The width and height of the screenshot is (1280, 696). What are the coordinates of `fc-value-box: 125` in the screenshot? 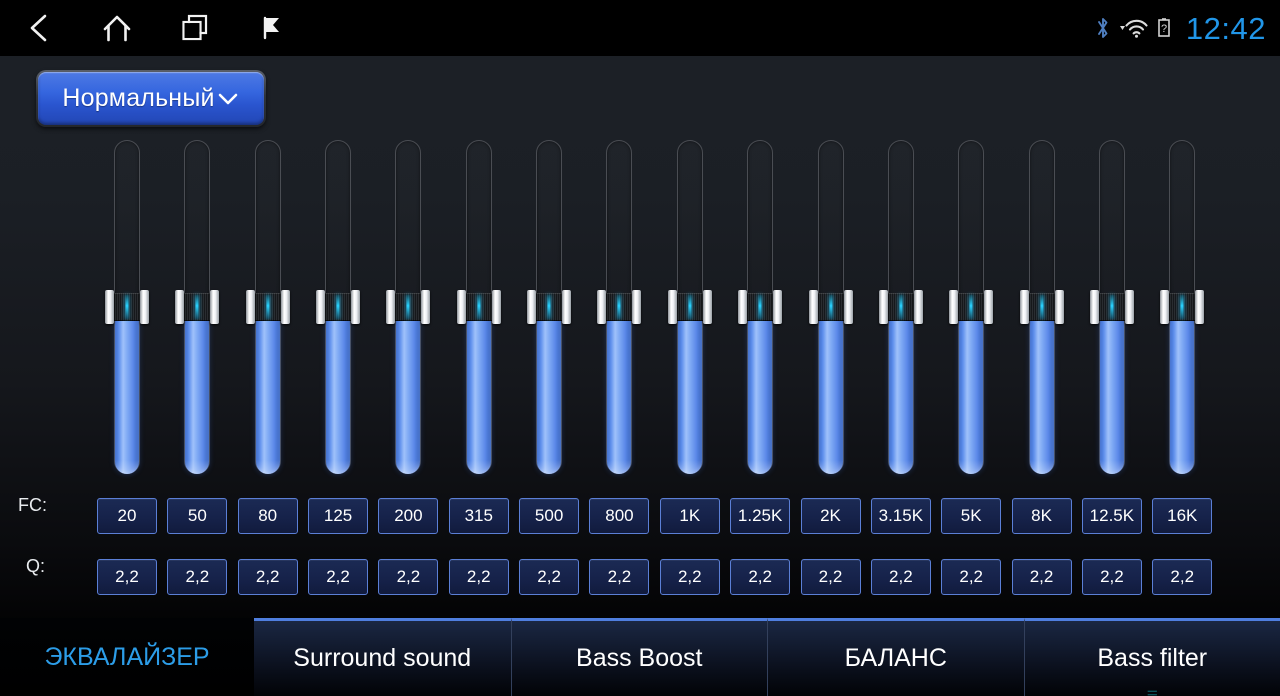 It's located at (338, 516).